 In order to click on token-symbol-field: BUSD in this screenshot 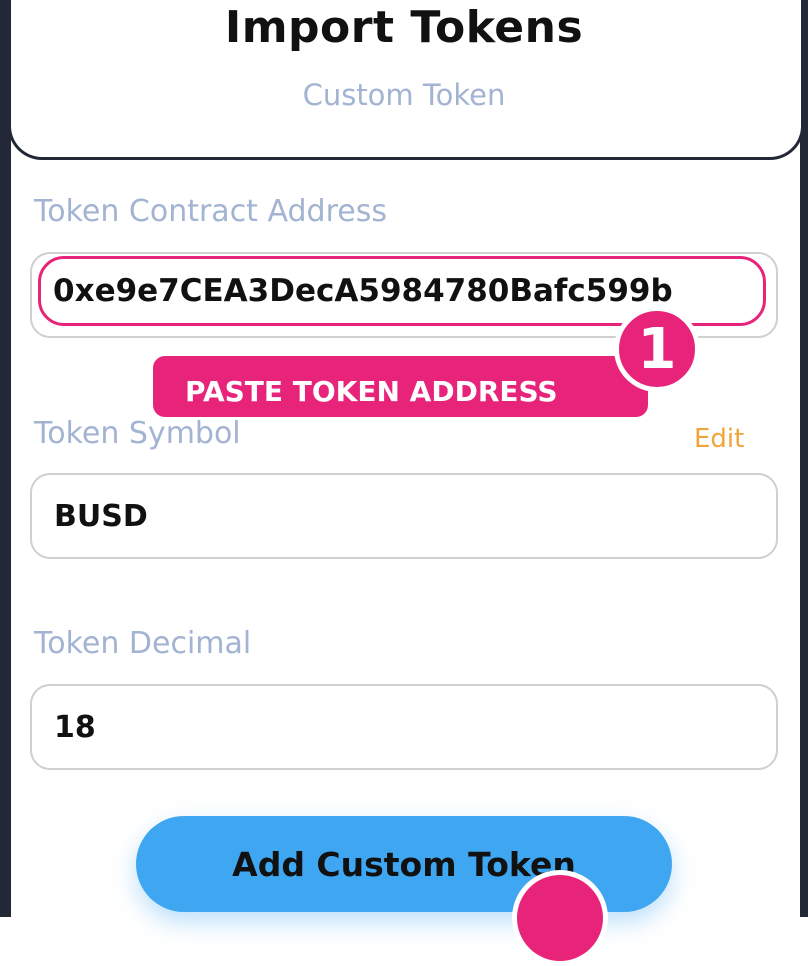, I will do `click(404, 516)`.